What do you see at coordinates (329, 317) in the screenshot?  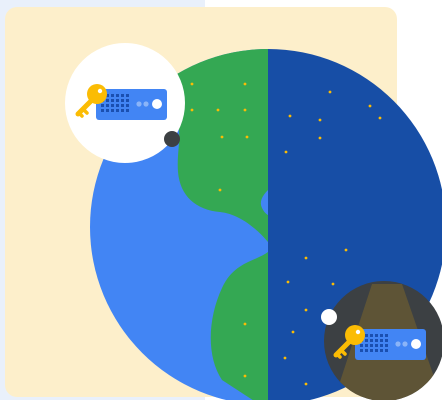 I see `night-badge-connector-dot` at bounding box center [329, 317].